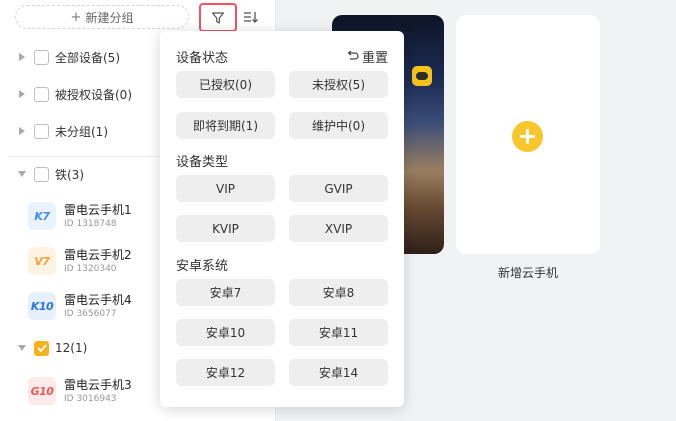  Describe the element at coordinates (374, 58) in the screenshot. I see `reset-label: 重置` at that location.